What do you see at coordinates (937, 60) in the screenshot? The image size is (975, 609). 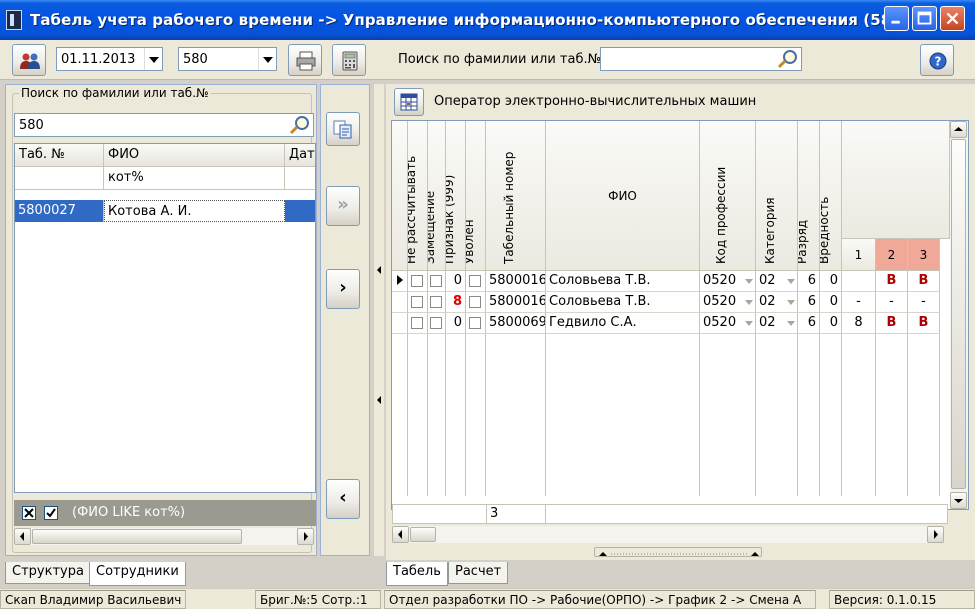 I see `help-button: ?` at bounding box center [937, 60].